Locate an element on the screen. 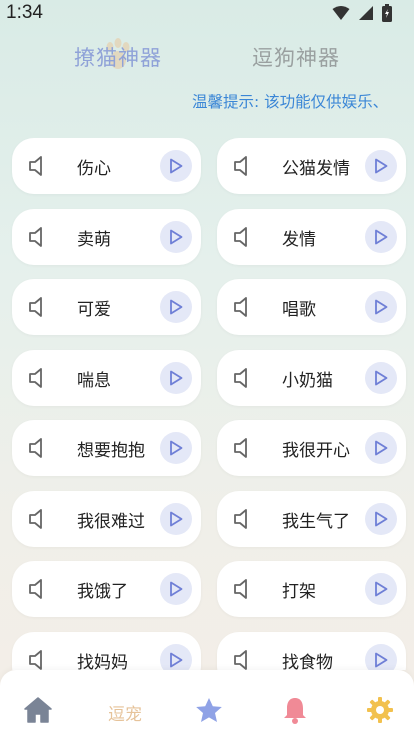 The width and height of the screenshot is (414, 750). nav-pets: 逗宠 is located at coordinates (125, 712).